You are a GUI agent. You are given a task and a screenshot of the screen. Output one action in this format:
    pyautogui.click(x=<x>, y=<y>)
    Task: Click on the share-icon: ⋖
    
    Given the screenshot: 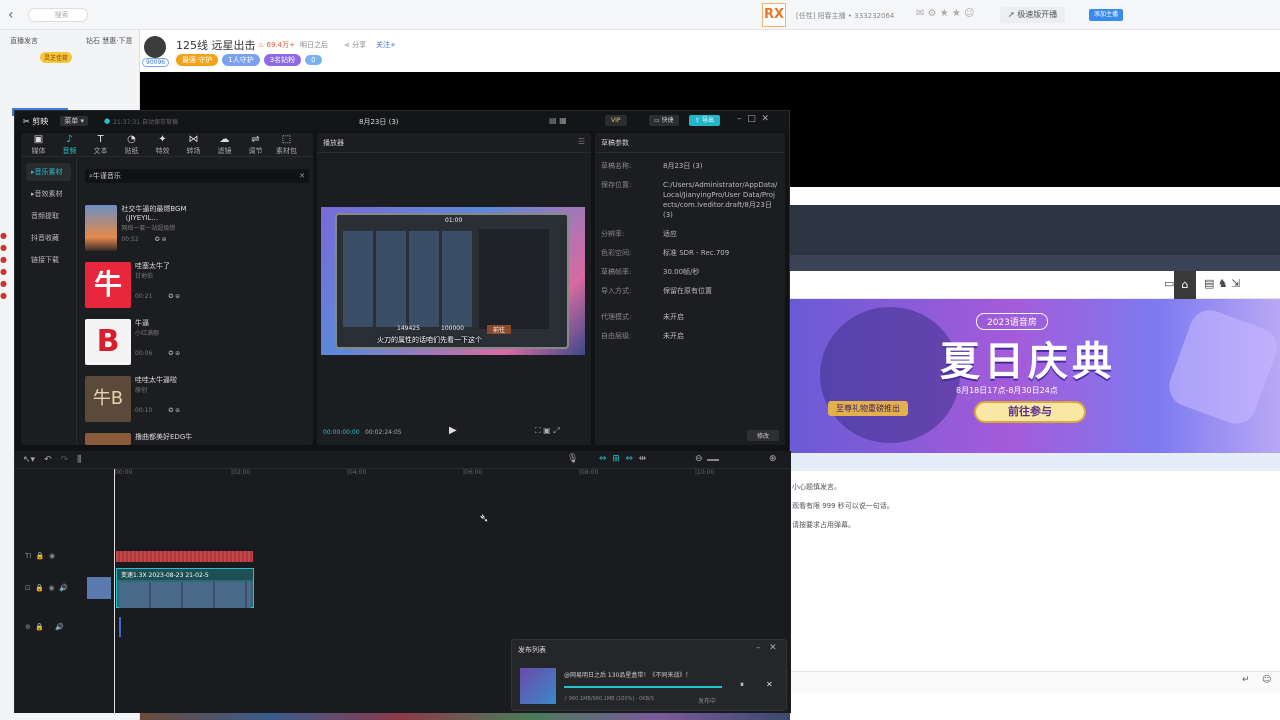 What is the action you would take?
    pyautogui.click(x=348, y=45)
    